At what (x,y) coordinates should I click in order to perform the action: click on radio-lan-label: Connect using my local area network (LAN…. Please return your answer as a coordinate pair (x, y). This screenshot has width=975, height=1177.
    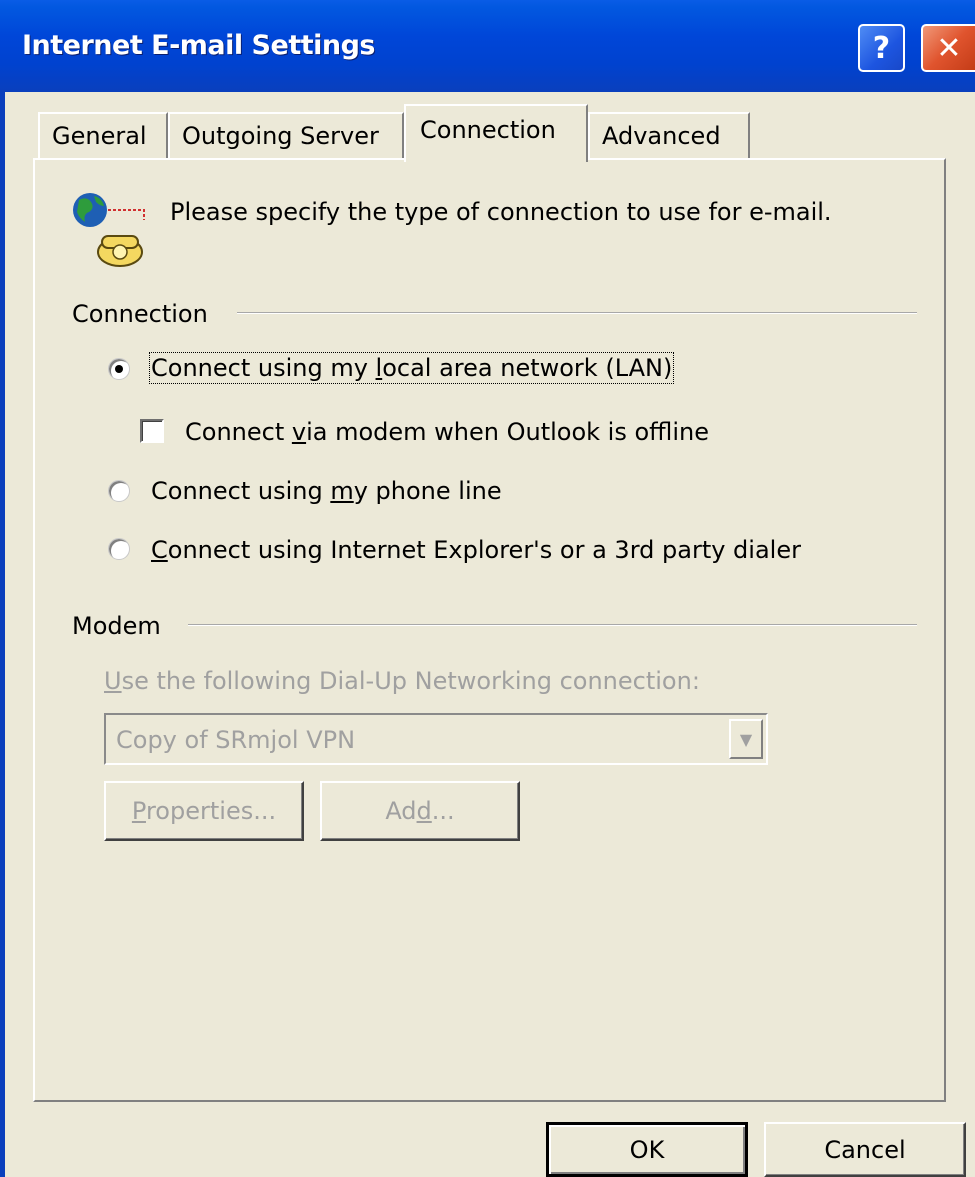
    Looking at the image, I should click on (411, 368).